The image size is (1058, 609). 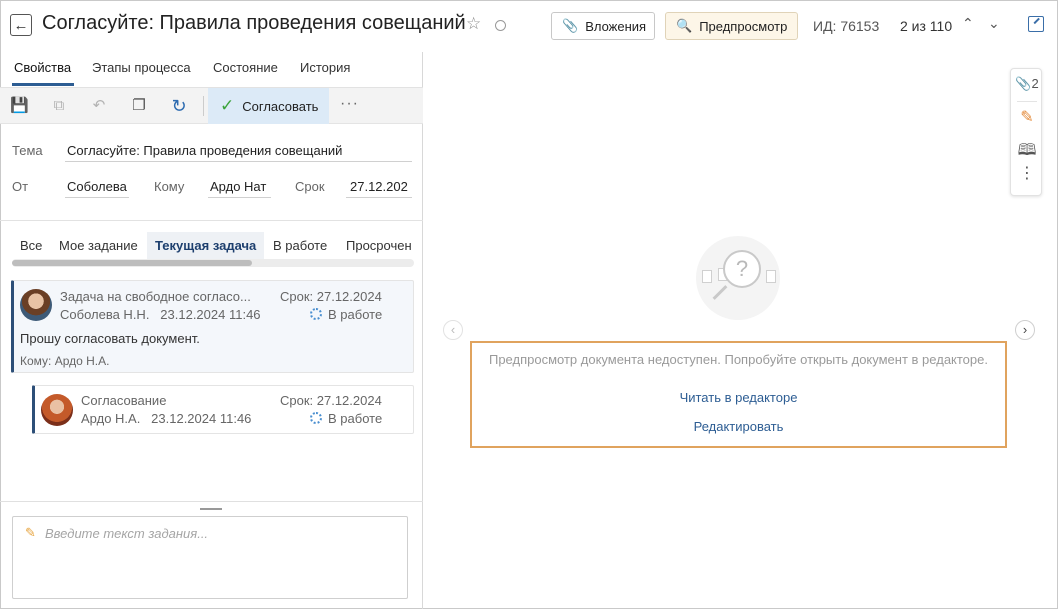 What do you see at coordinates (280, 106) in the screenshot?
I see `approve-button-label: Согласовать` at bounding box center [280, 106].